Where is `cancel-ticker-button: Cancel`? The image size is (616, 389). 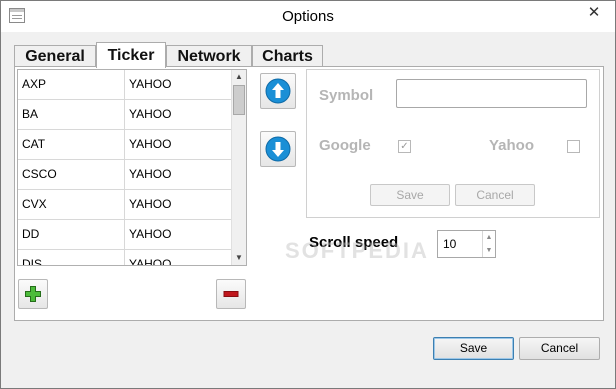 cancel-ticker-button: Cancel is located at coordinates (495, 195).